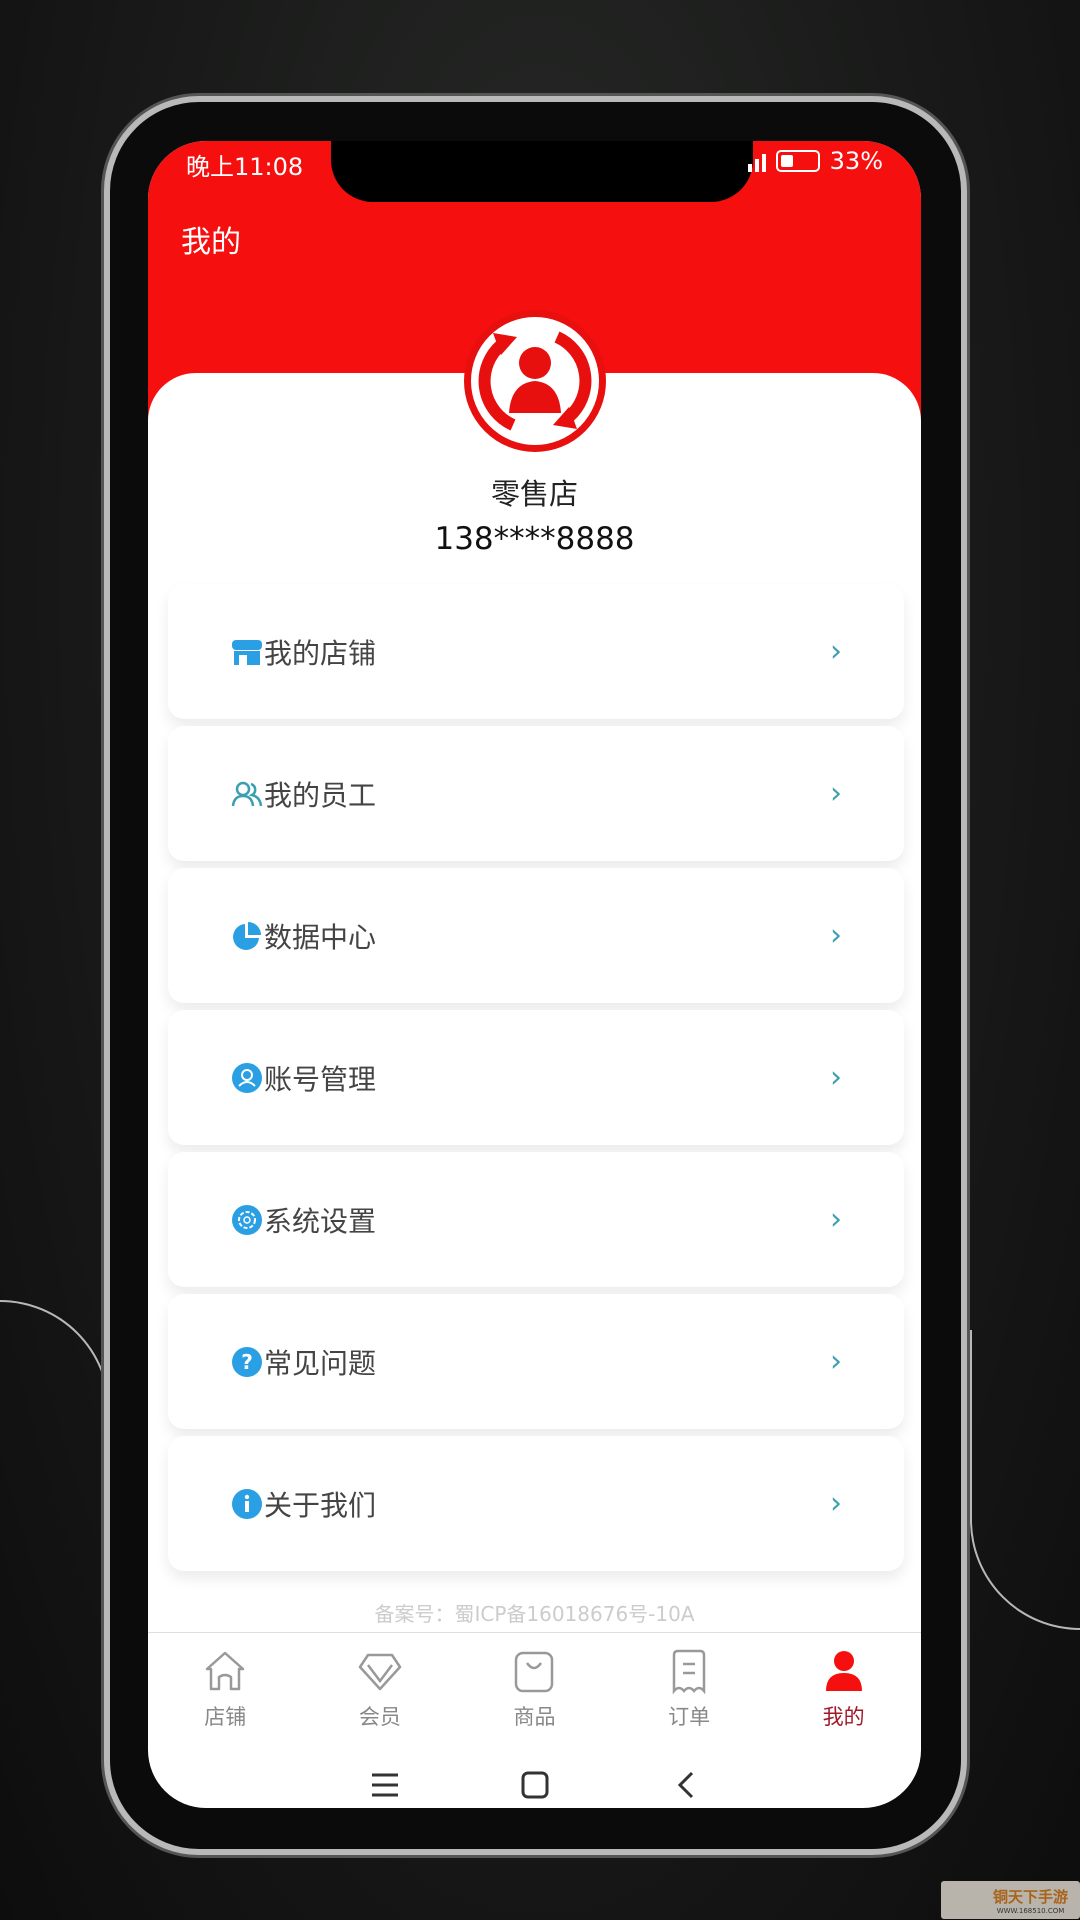 The height and width of the screenshot is (1920, 1080). What do you see at coordinates (534, 539) in the screenshot?
I see `phone-number: 138****8888` at bounding box center [534, 539].